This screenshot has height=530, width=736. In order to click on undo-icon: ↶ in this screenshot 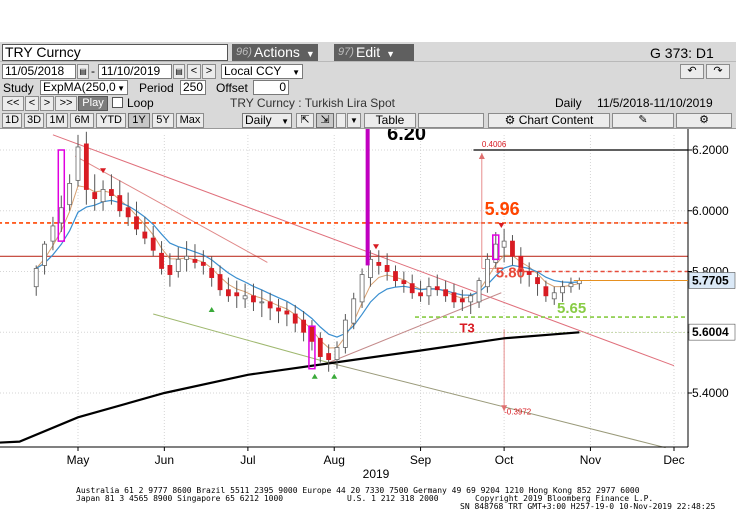, I will do `click(692, 71)`.